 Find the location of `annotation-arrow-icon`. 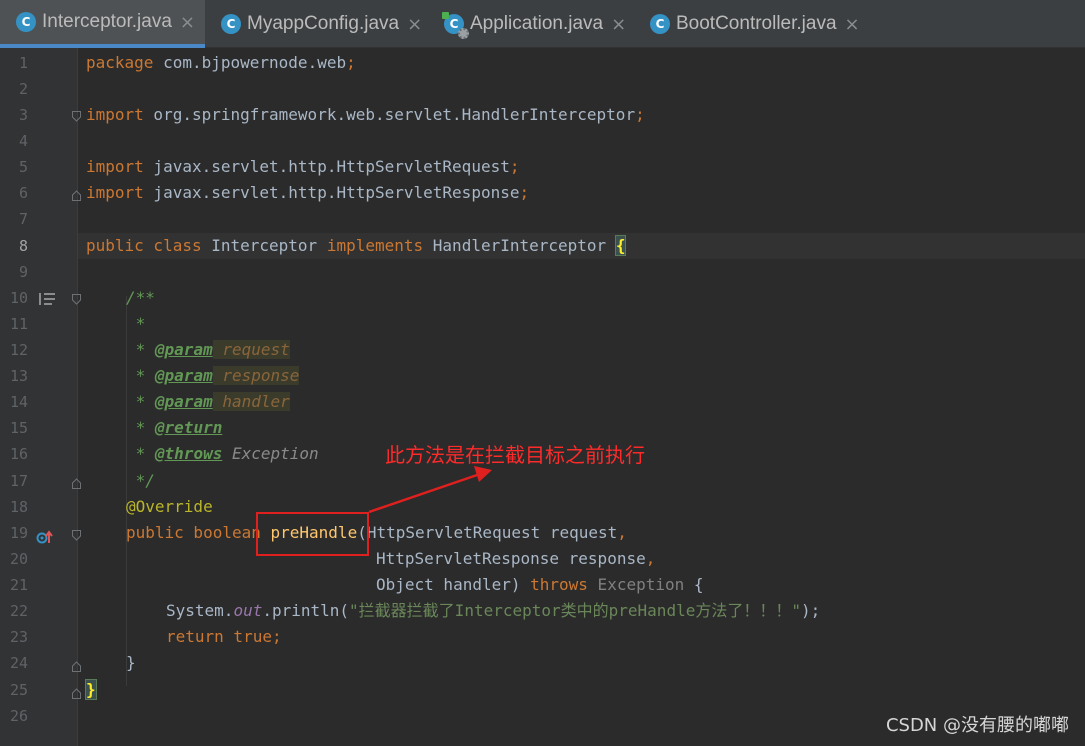

annotation-arrow-icon is located at coordinates (430, 490).